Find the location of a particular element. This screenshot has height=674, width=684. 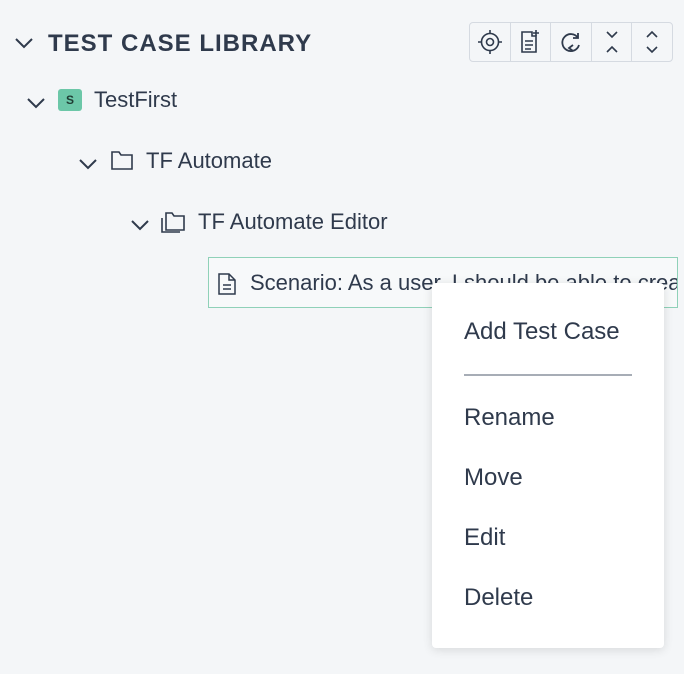

refresh-button is located at coordinates (571, 42).